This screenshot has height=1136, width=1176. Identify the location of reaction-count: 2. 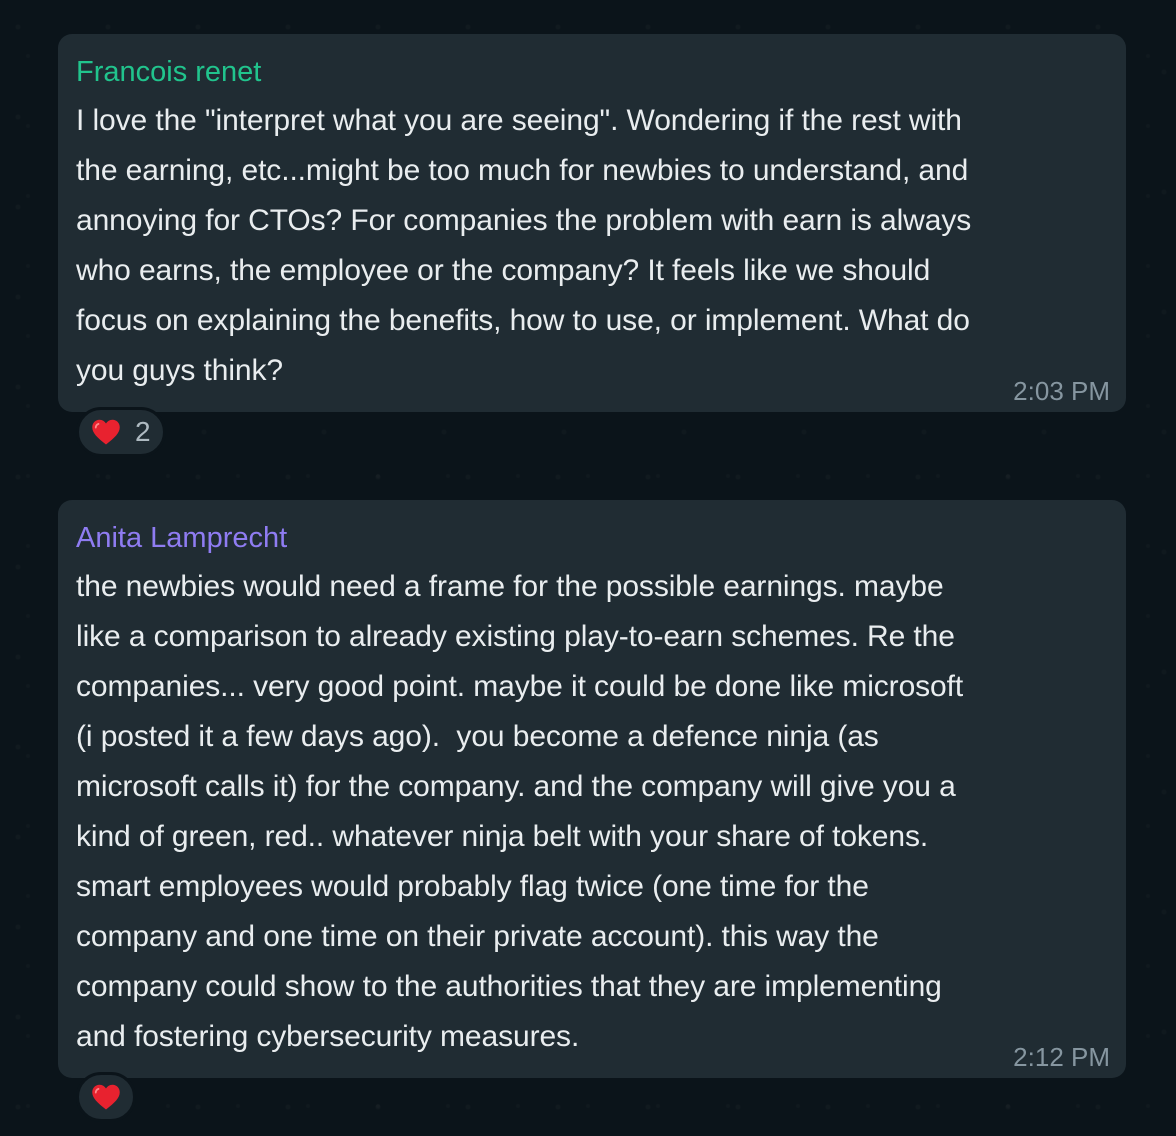
(143, 431).